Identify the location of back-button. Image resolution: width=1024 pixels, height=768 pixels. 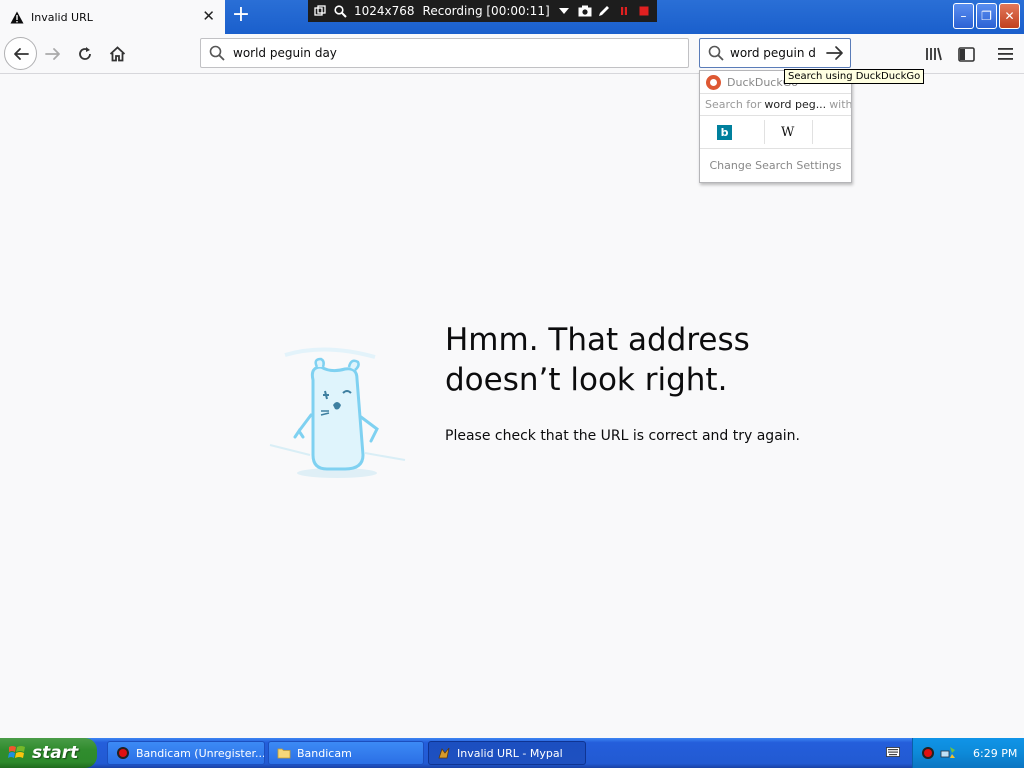
(20, 53).